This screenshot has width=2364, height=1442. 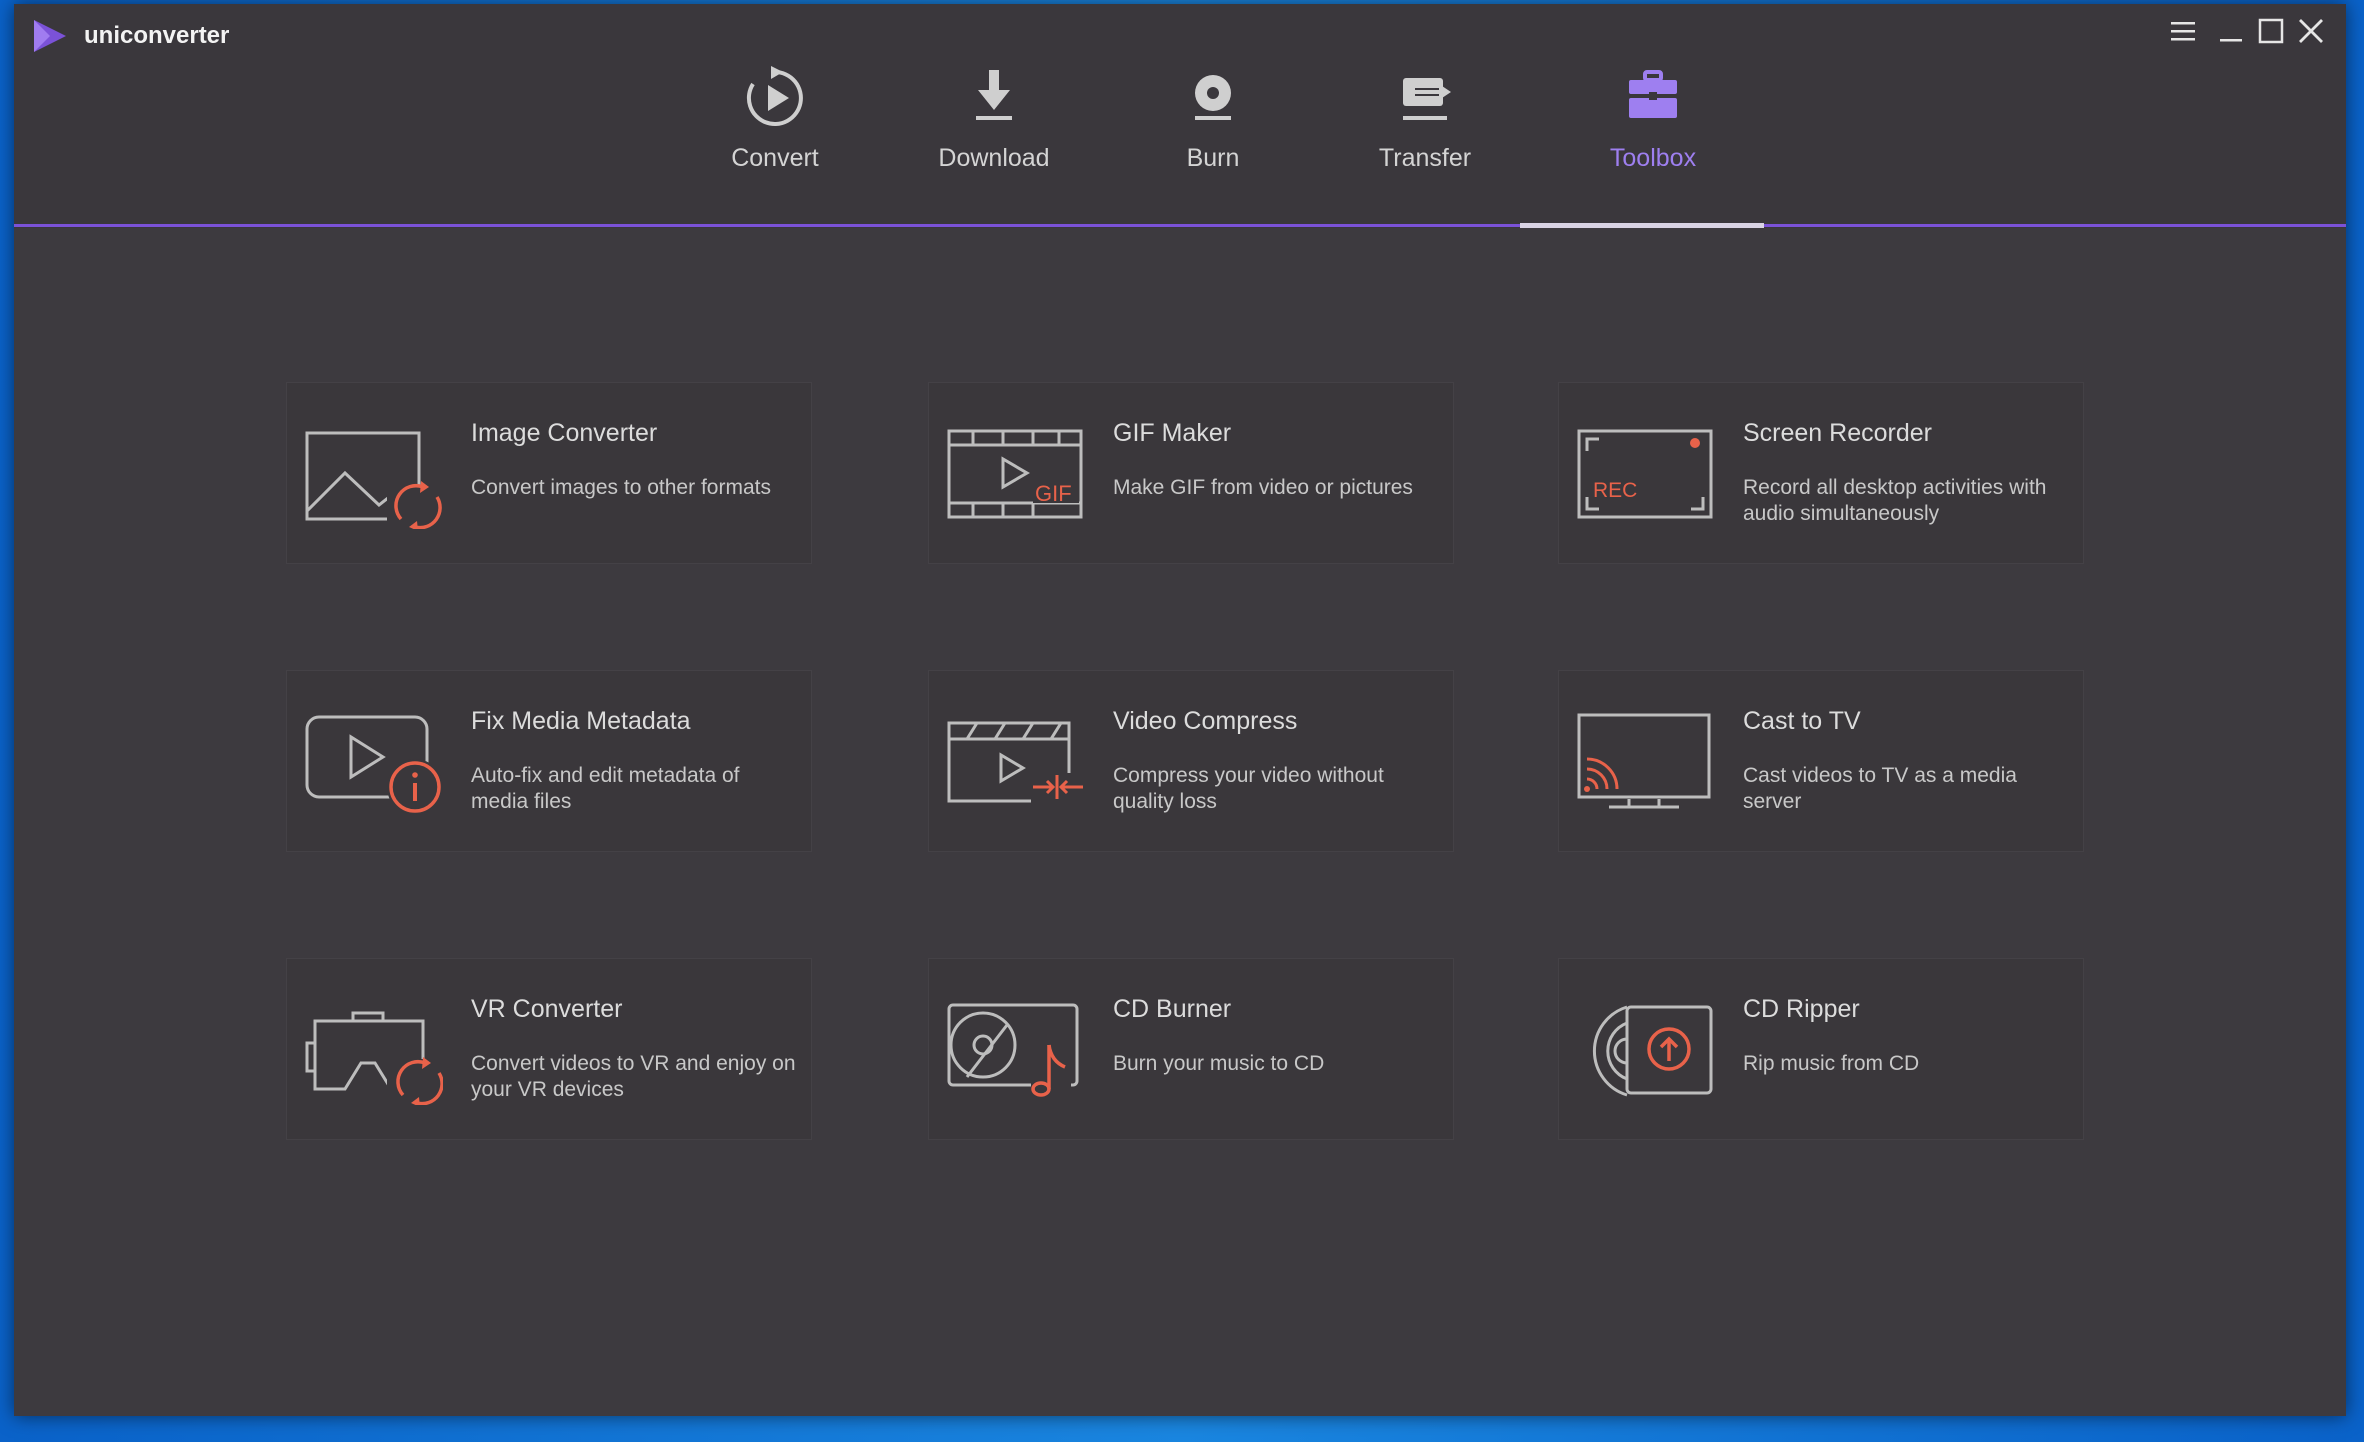 I want to click on active-tab-indicator, so click(x=1642, y=225).